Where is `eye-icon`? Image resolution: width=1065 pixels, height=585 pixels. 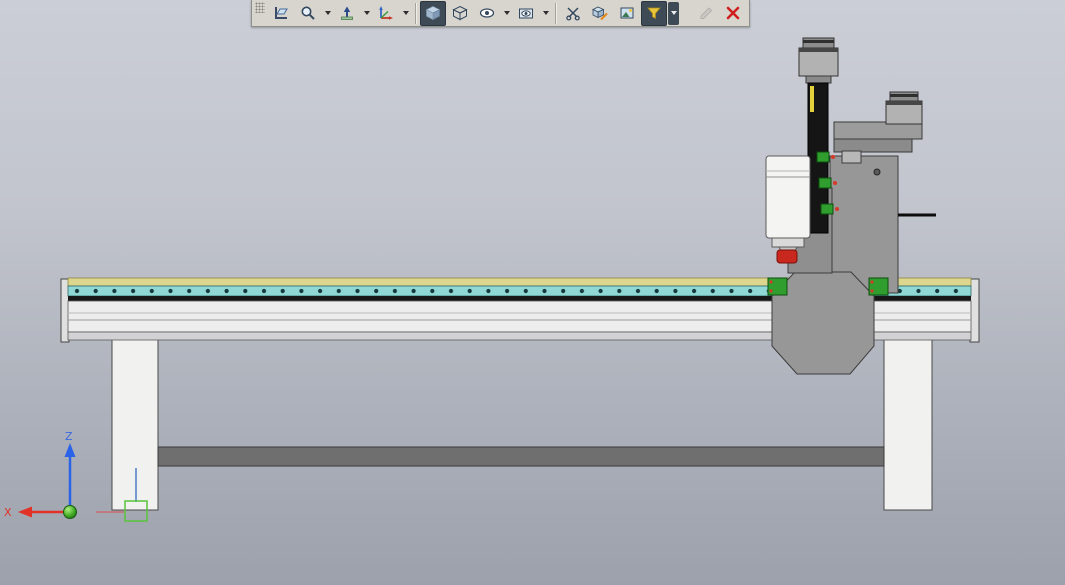 eye-icon is located at coordinates (487, 13).